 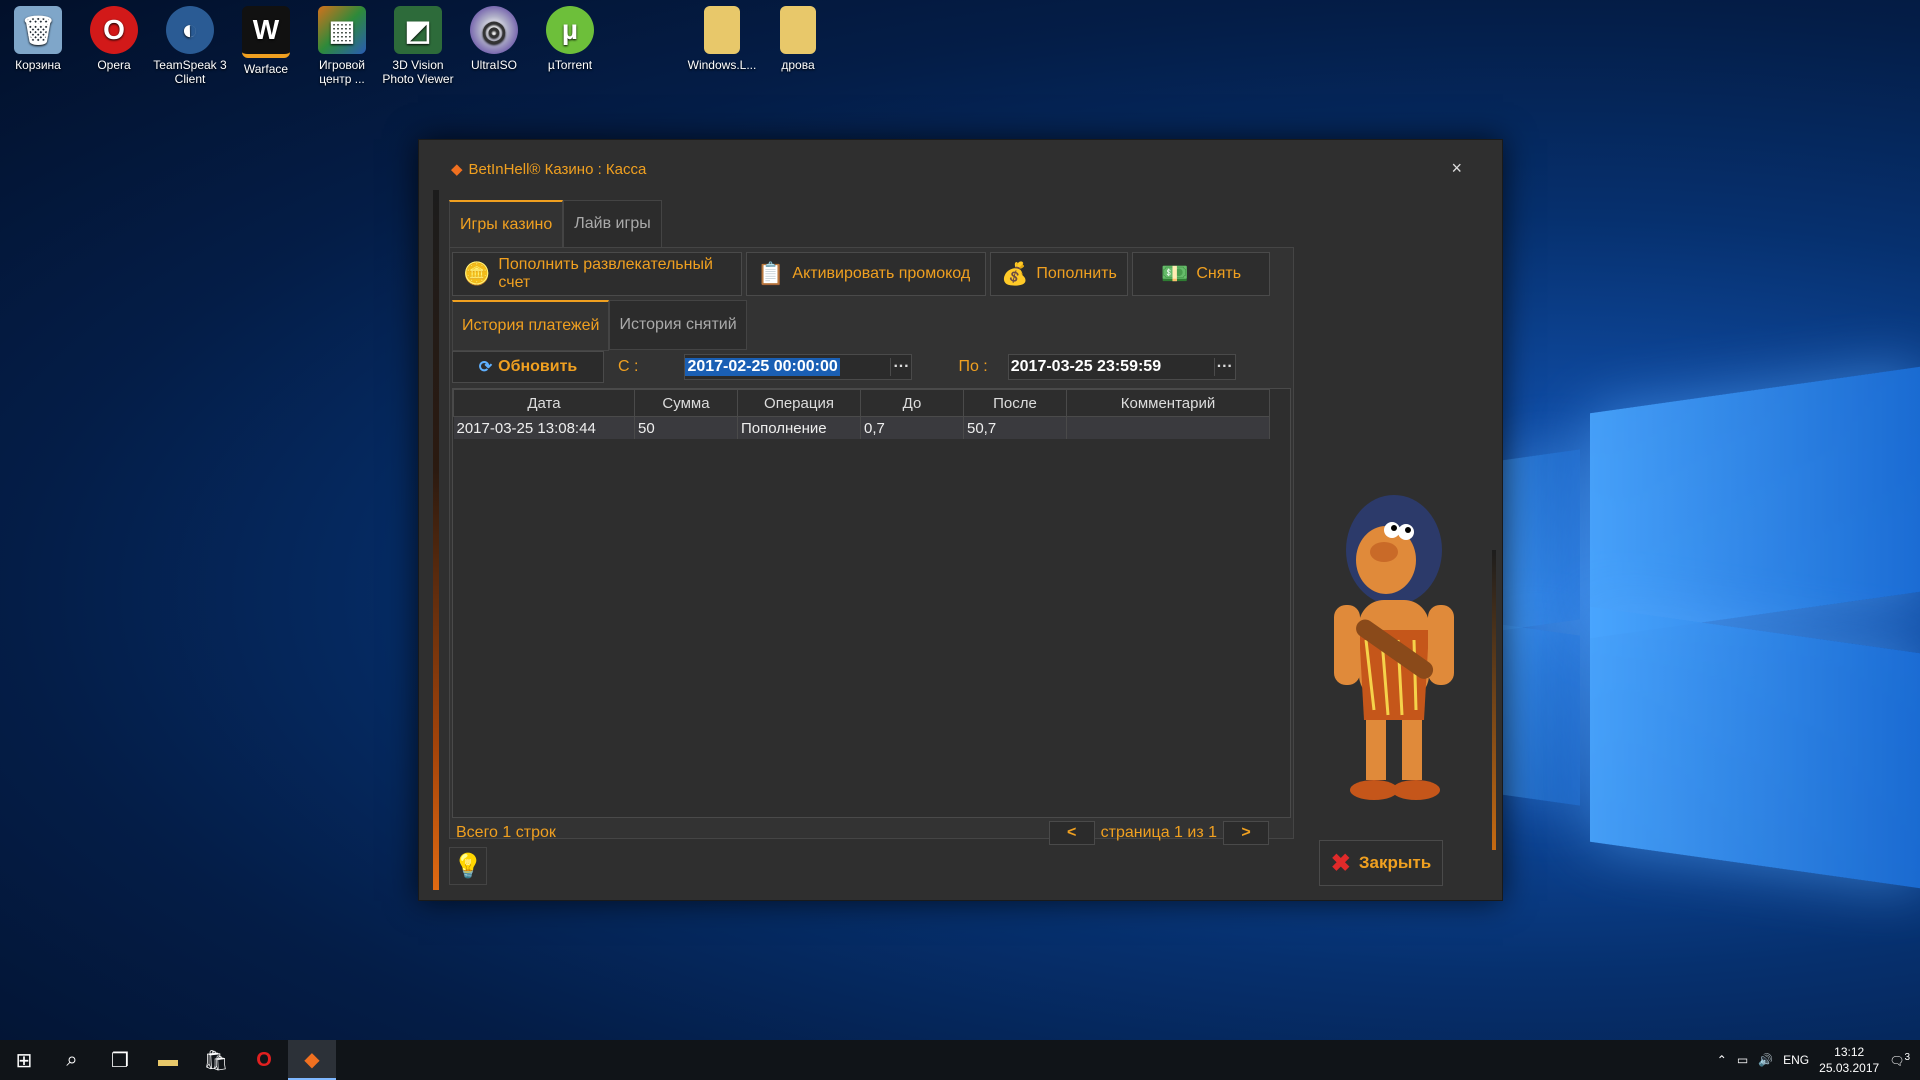 I want to click on refresh-icon: ⟳, so click(x=485, y=367).